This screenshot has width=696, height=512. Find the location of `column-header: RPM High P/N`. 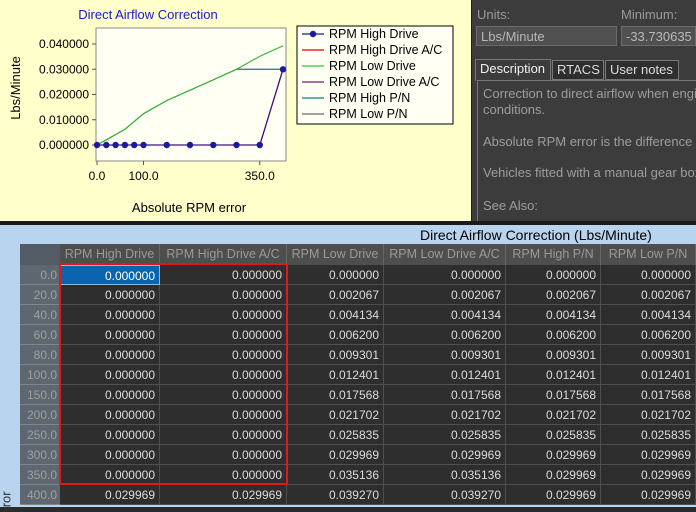

column-header: RPM High P/N is located at coordinates (553, 254).